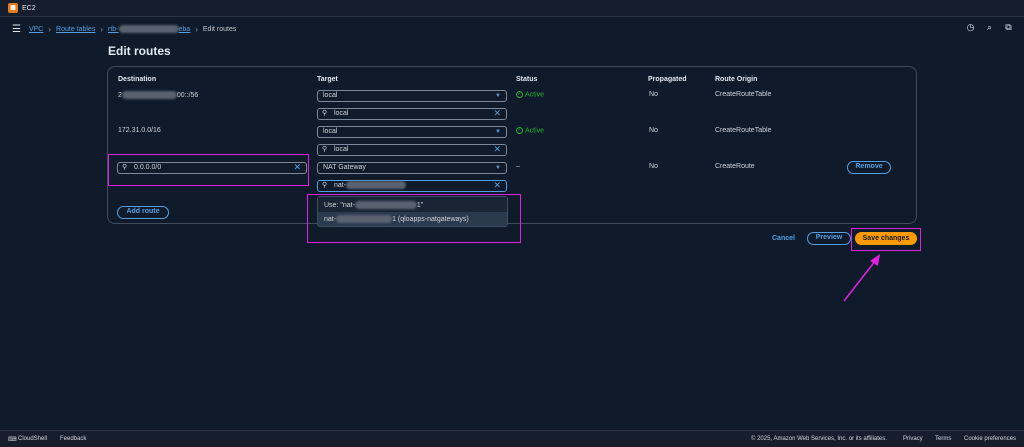 This screenshot has height=447, width=1024. What do you see at coordinates (13, 8) in the screenshot?
I see `ec2-icon: ▣` at bounding box center [13, 8].